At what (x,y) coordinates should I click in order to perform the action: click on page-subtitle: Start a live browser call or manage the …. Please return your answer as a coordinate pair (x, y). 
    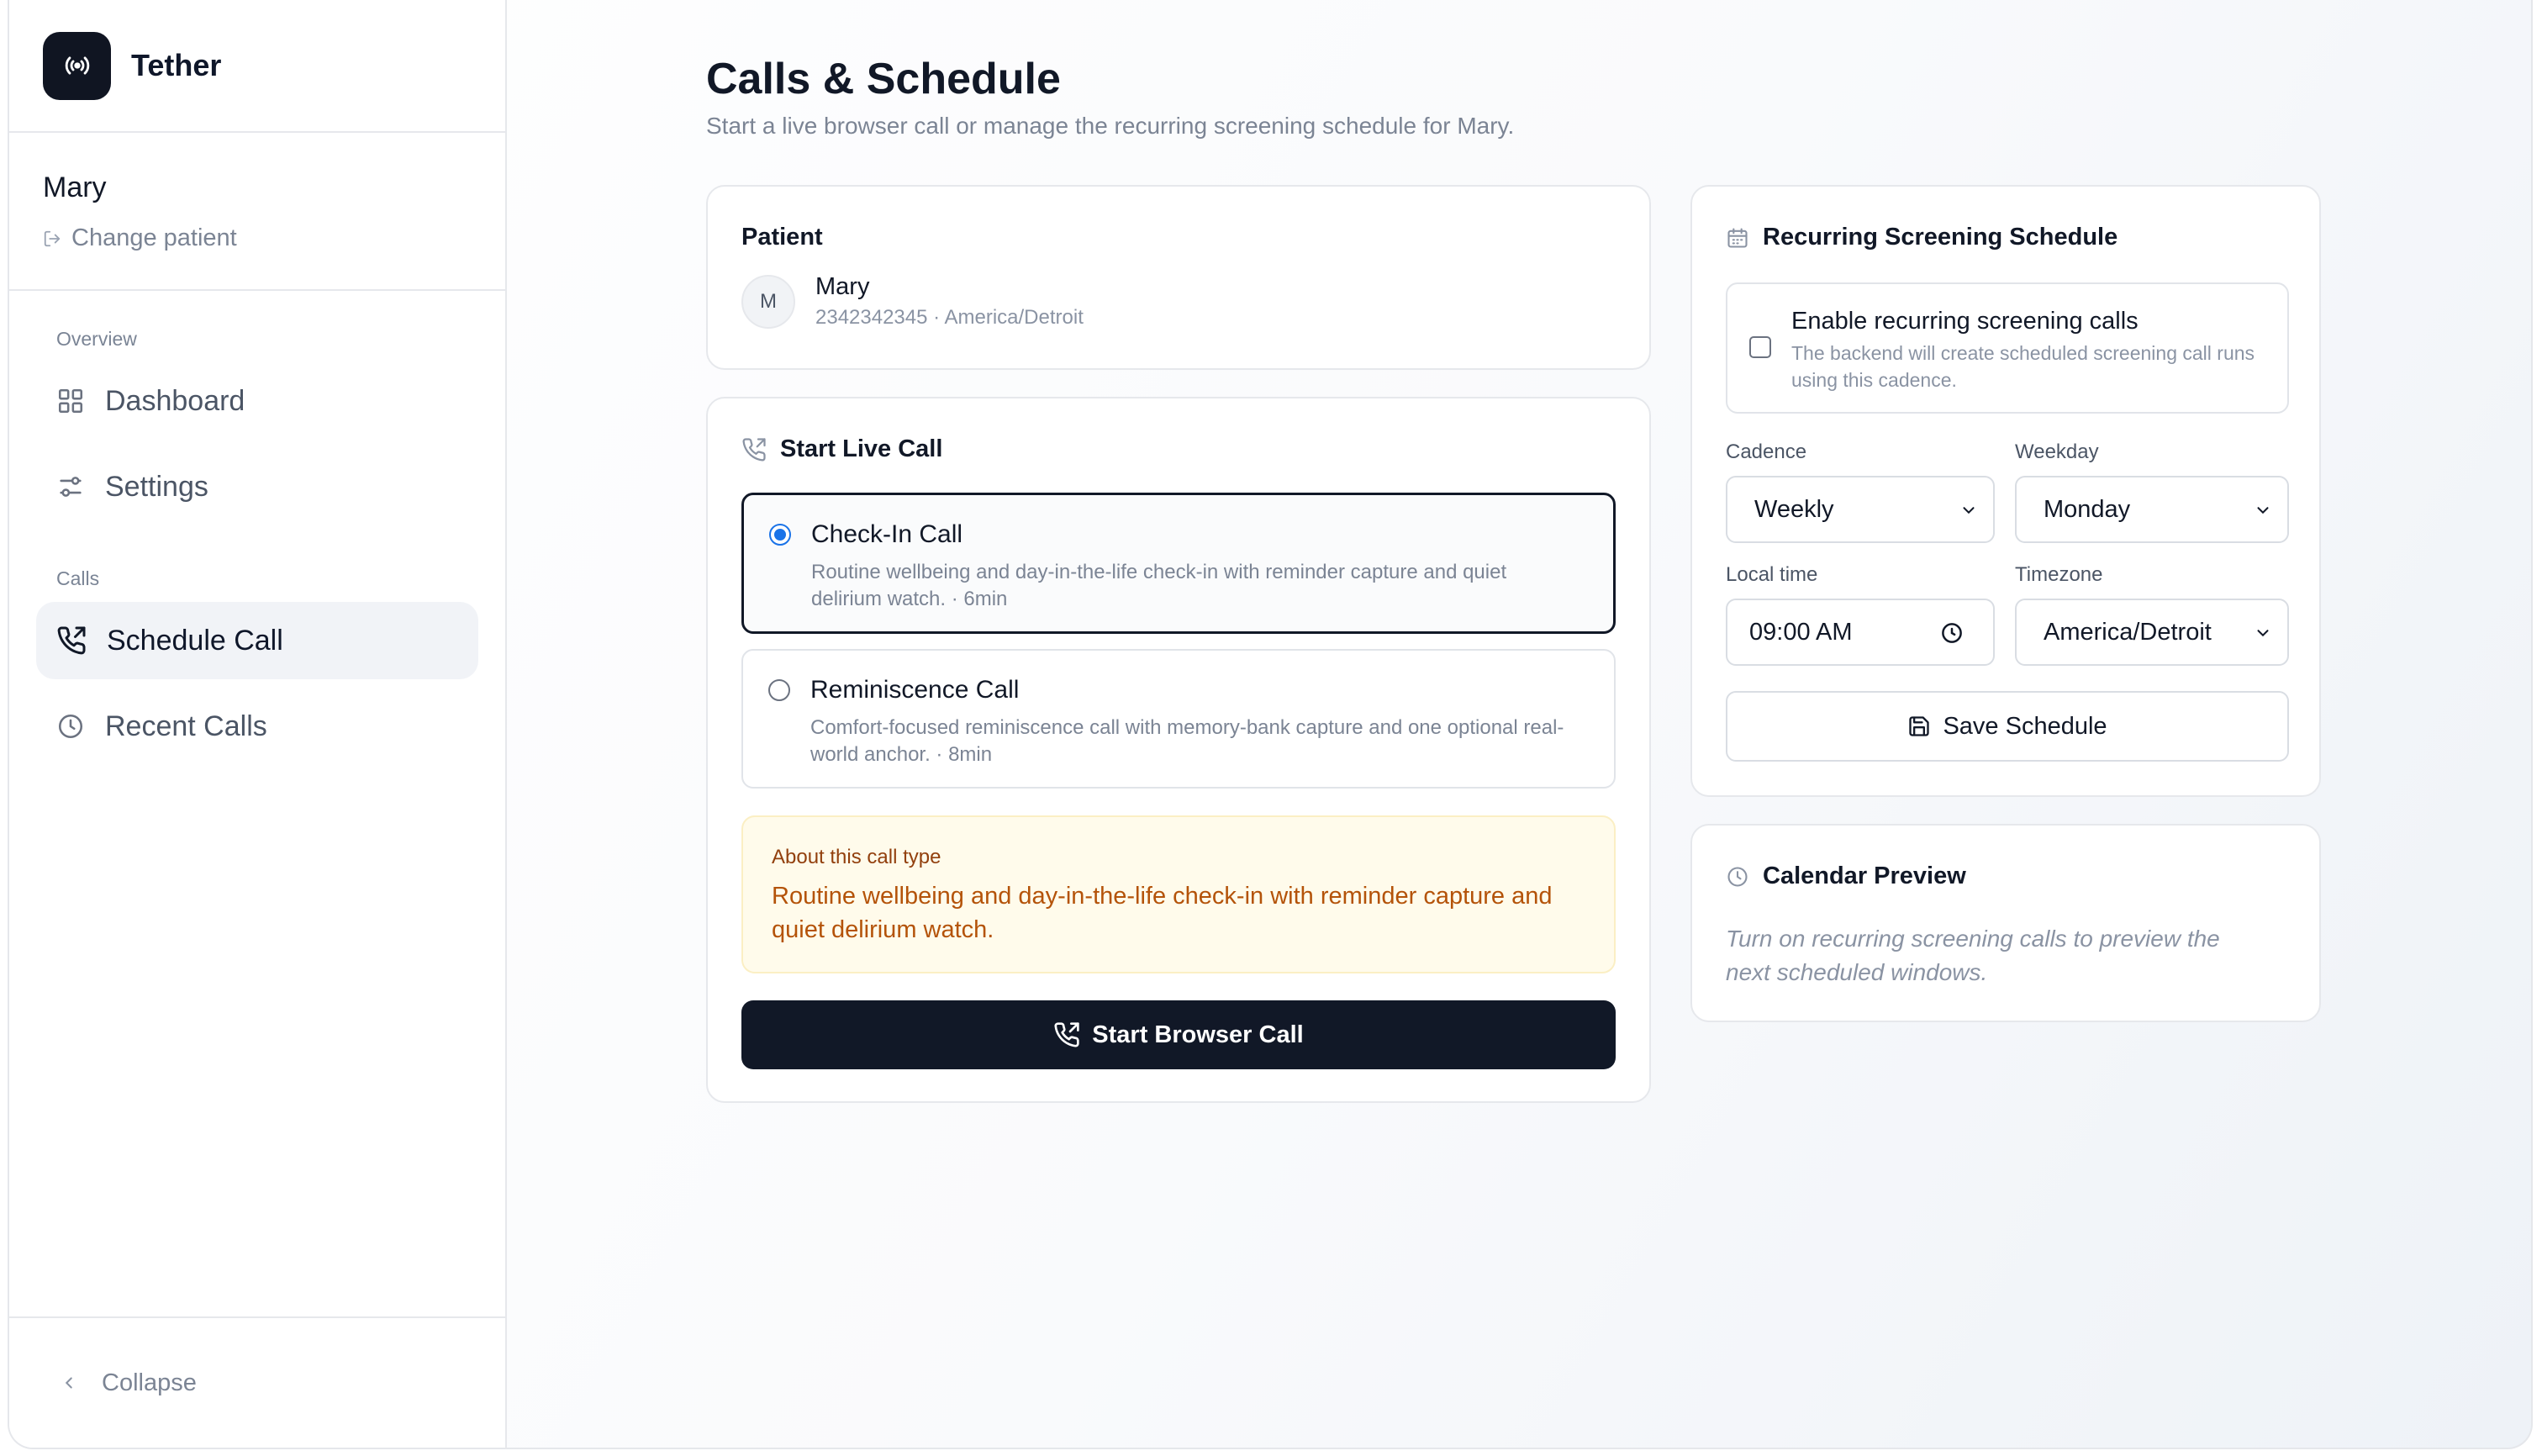
    Looking at the image, I should click on (1110, 126).